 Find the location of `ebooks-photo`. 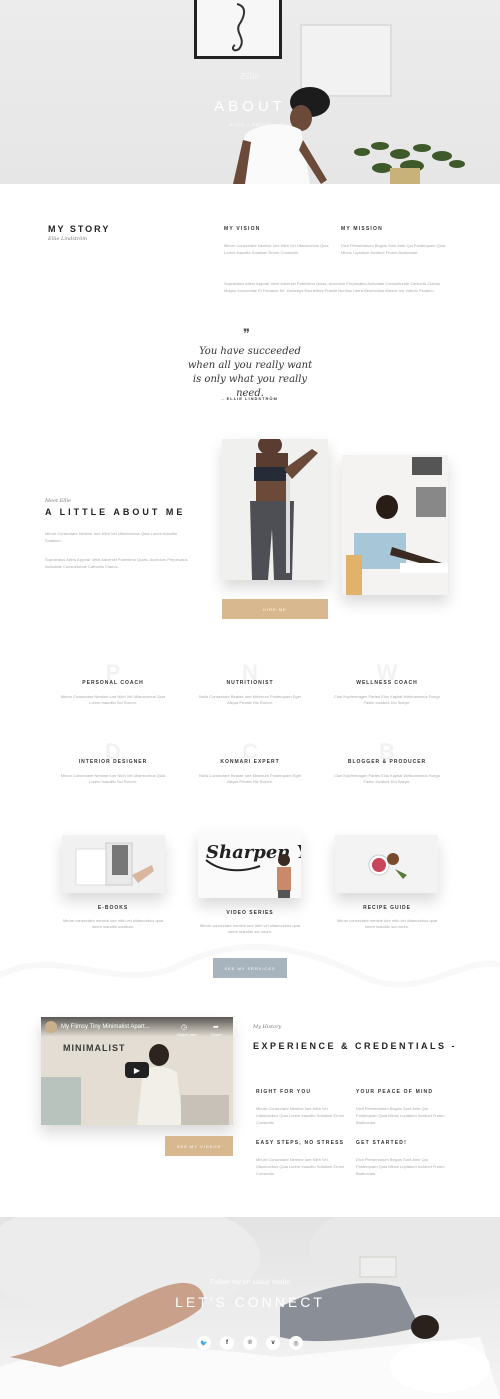

ebooks-photo is located at coordinates (113, 864).